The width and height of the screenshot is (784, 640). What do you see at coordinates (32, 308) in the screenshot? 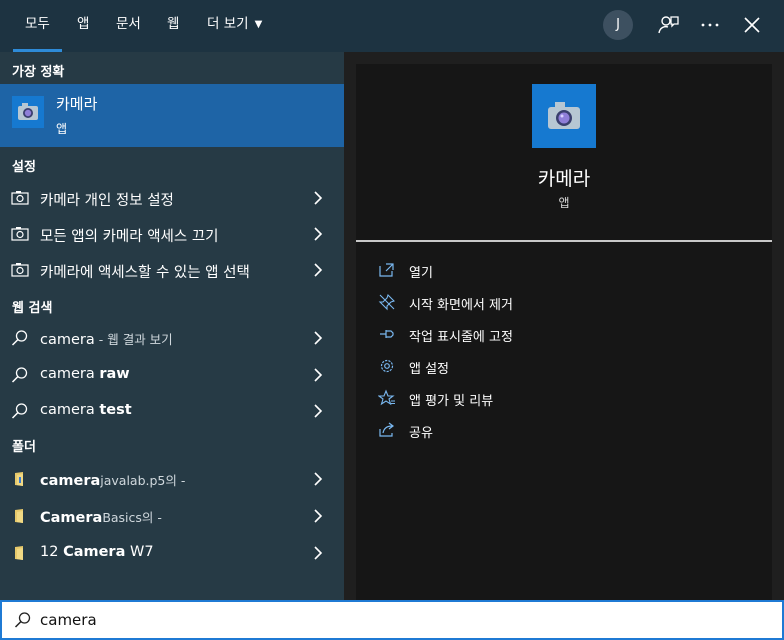
I see `section-heading-web-search: 웹 검색` at bounding box center [32, 308].